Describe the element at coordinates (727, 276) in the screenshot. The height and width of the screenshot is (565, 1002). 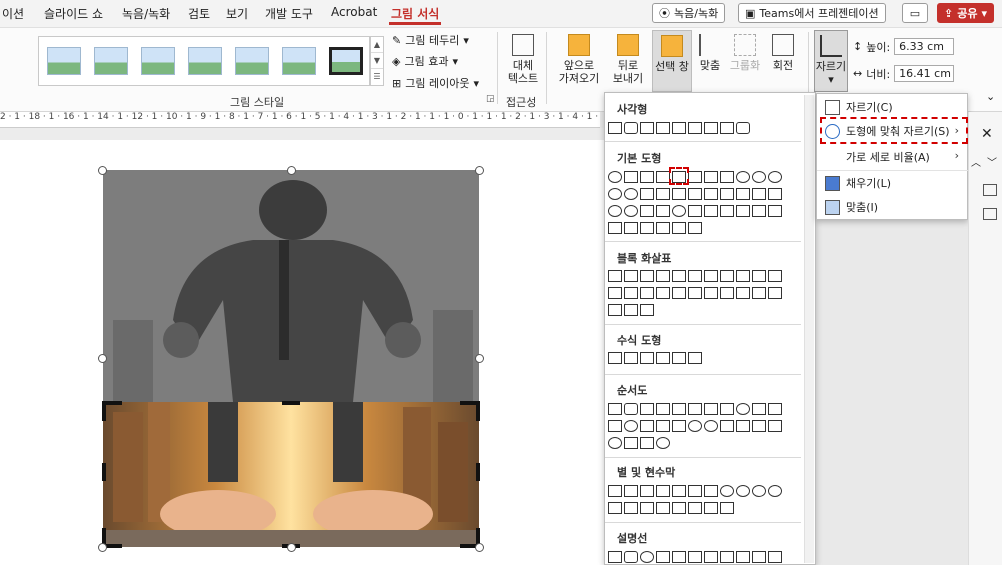
I see `shape-left-right-up-arrow` at that location.